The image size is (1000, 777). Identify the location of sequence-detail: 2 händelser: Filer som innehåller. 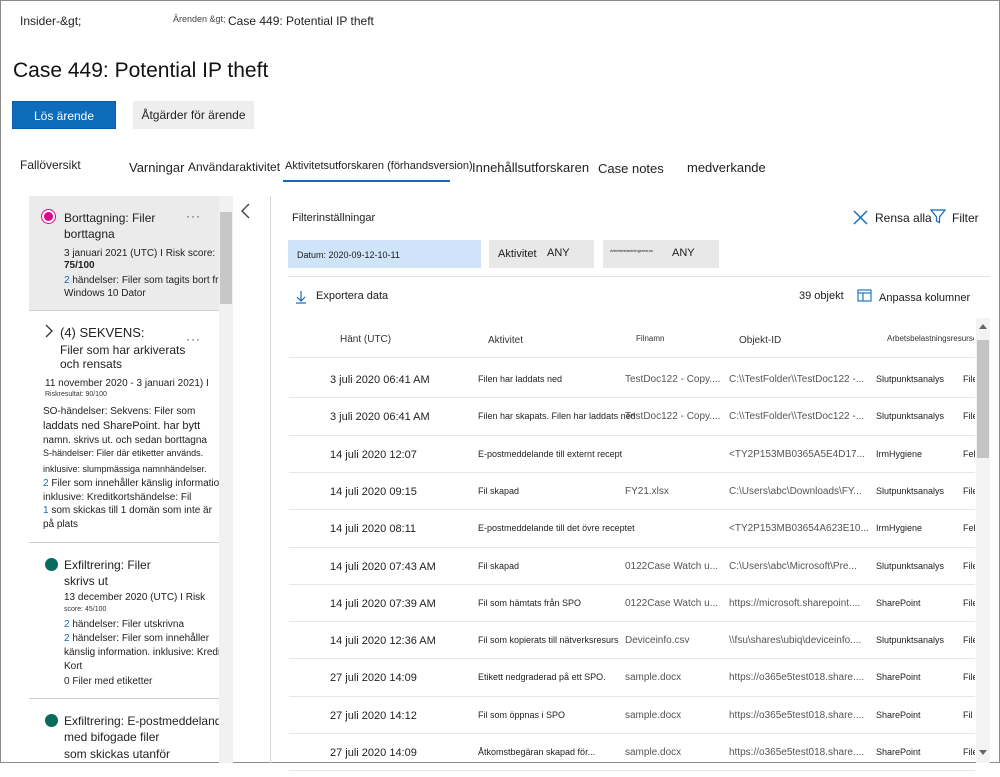
(137, 638).